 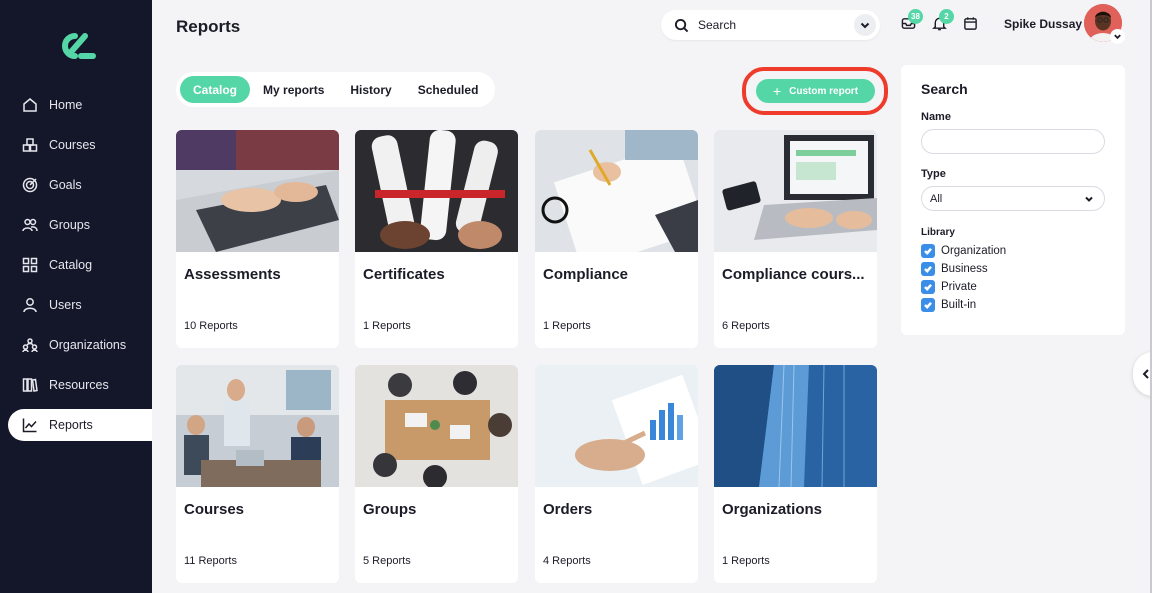 What do you see at coordinates (936, 198) in the screenshot?
I see `type-selected-value: All` at bounding box center [936, 198].